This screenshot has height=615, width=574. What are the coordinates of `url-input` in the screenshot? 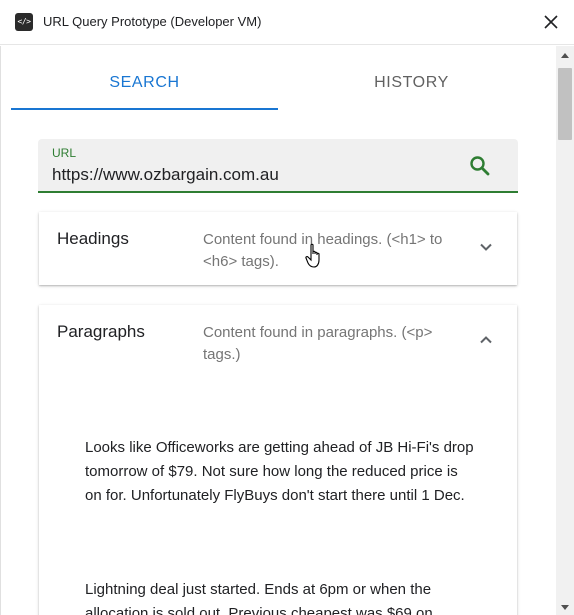 It's located at (252, 175).